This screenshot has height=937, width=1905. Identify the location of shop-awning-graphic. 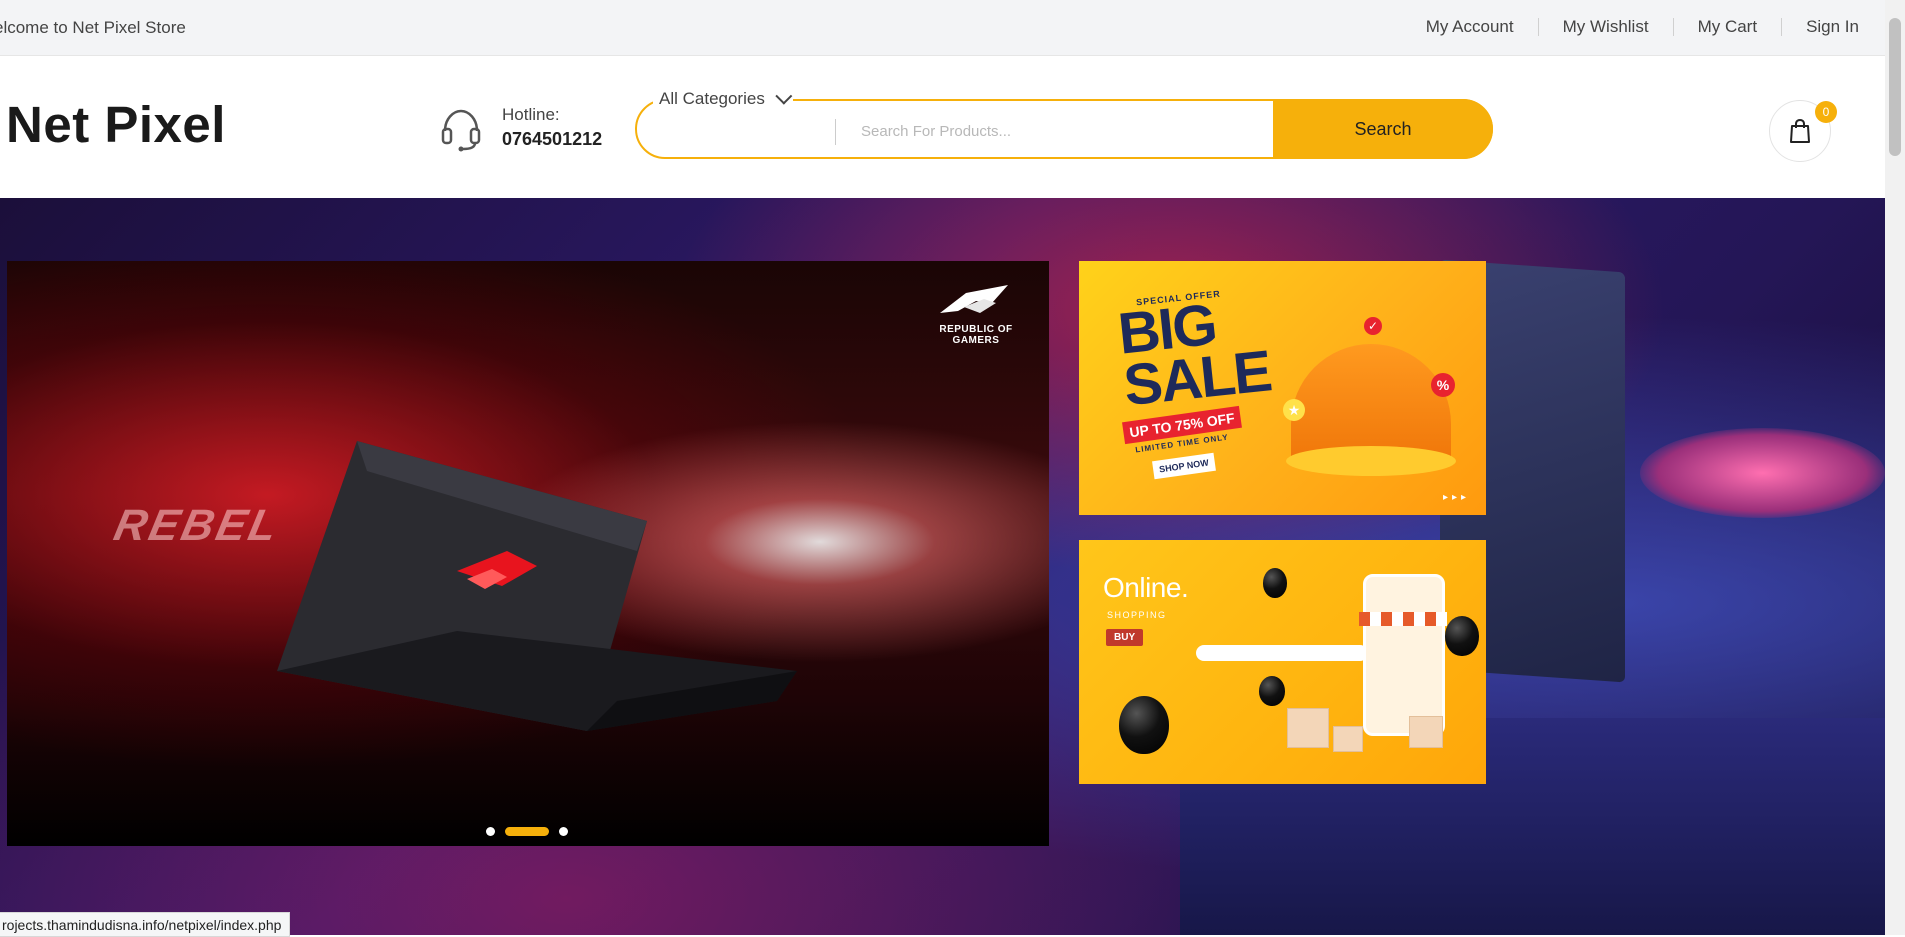
(1403, 619).